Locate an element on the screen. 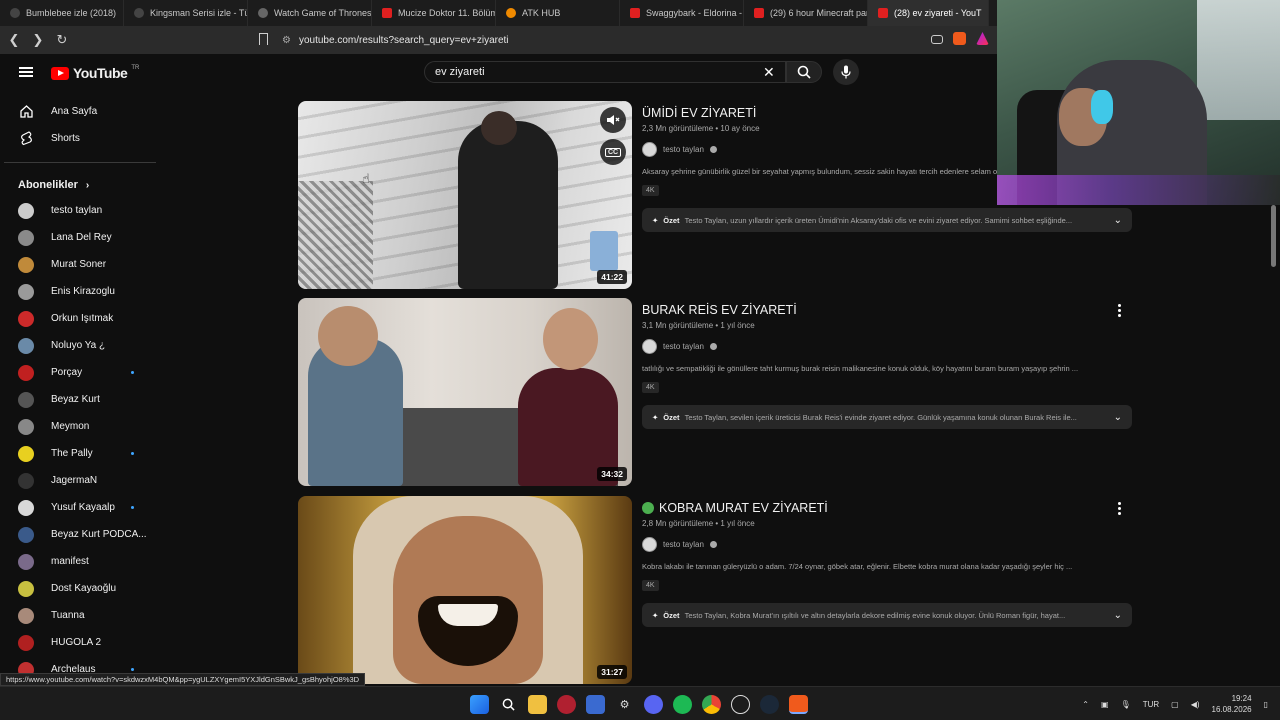  mute-button is located at coordinates (613, 120).